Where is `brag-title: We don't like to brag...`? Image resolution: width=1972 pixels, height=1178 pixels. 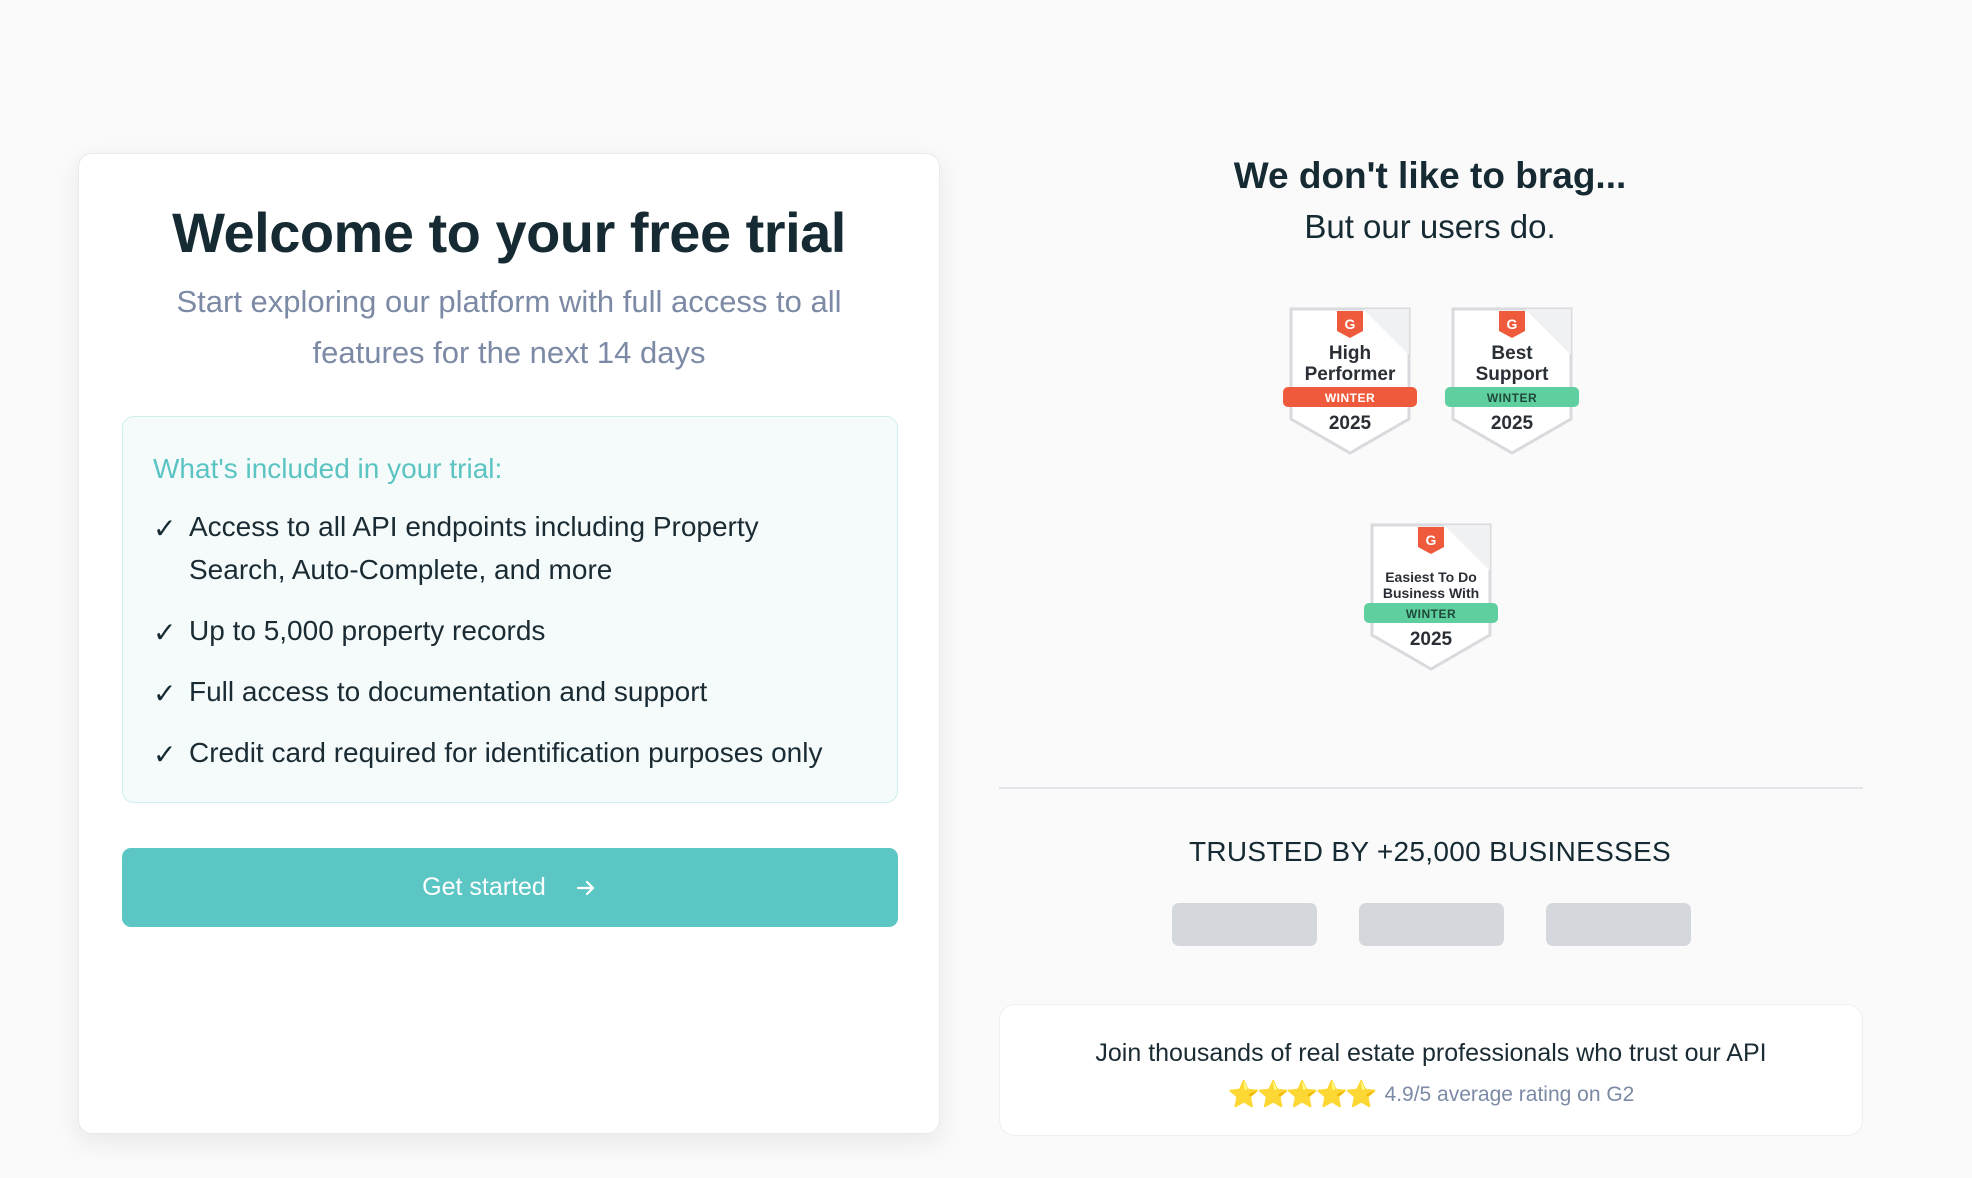
brag-title: We don't like to brag... is located at coordinates (1430, 175).